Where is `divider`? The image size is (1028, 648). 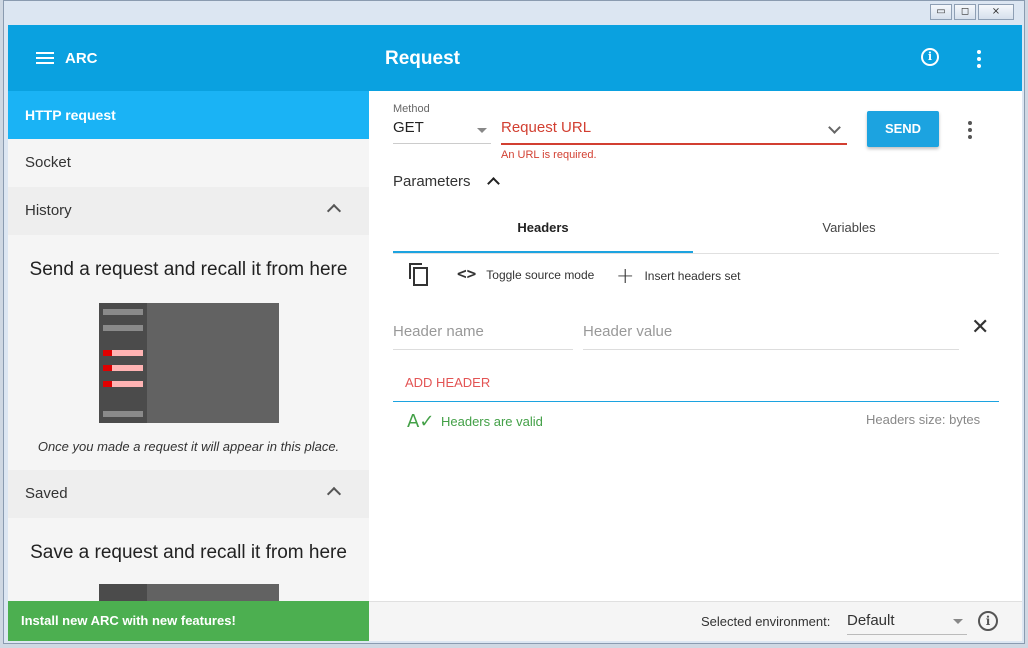 divider is located at coordinates (696, 401).